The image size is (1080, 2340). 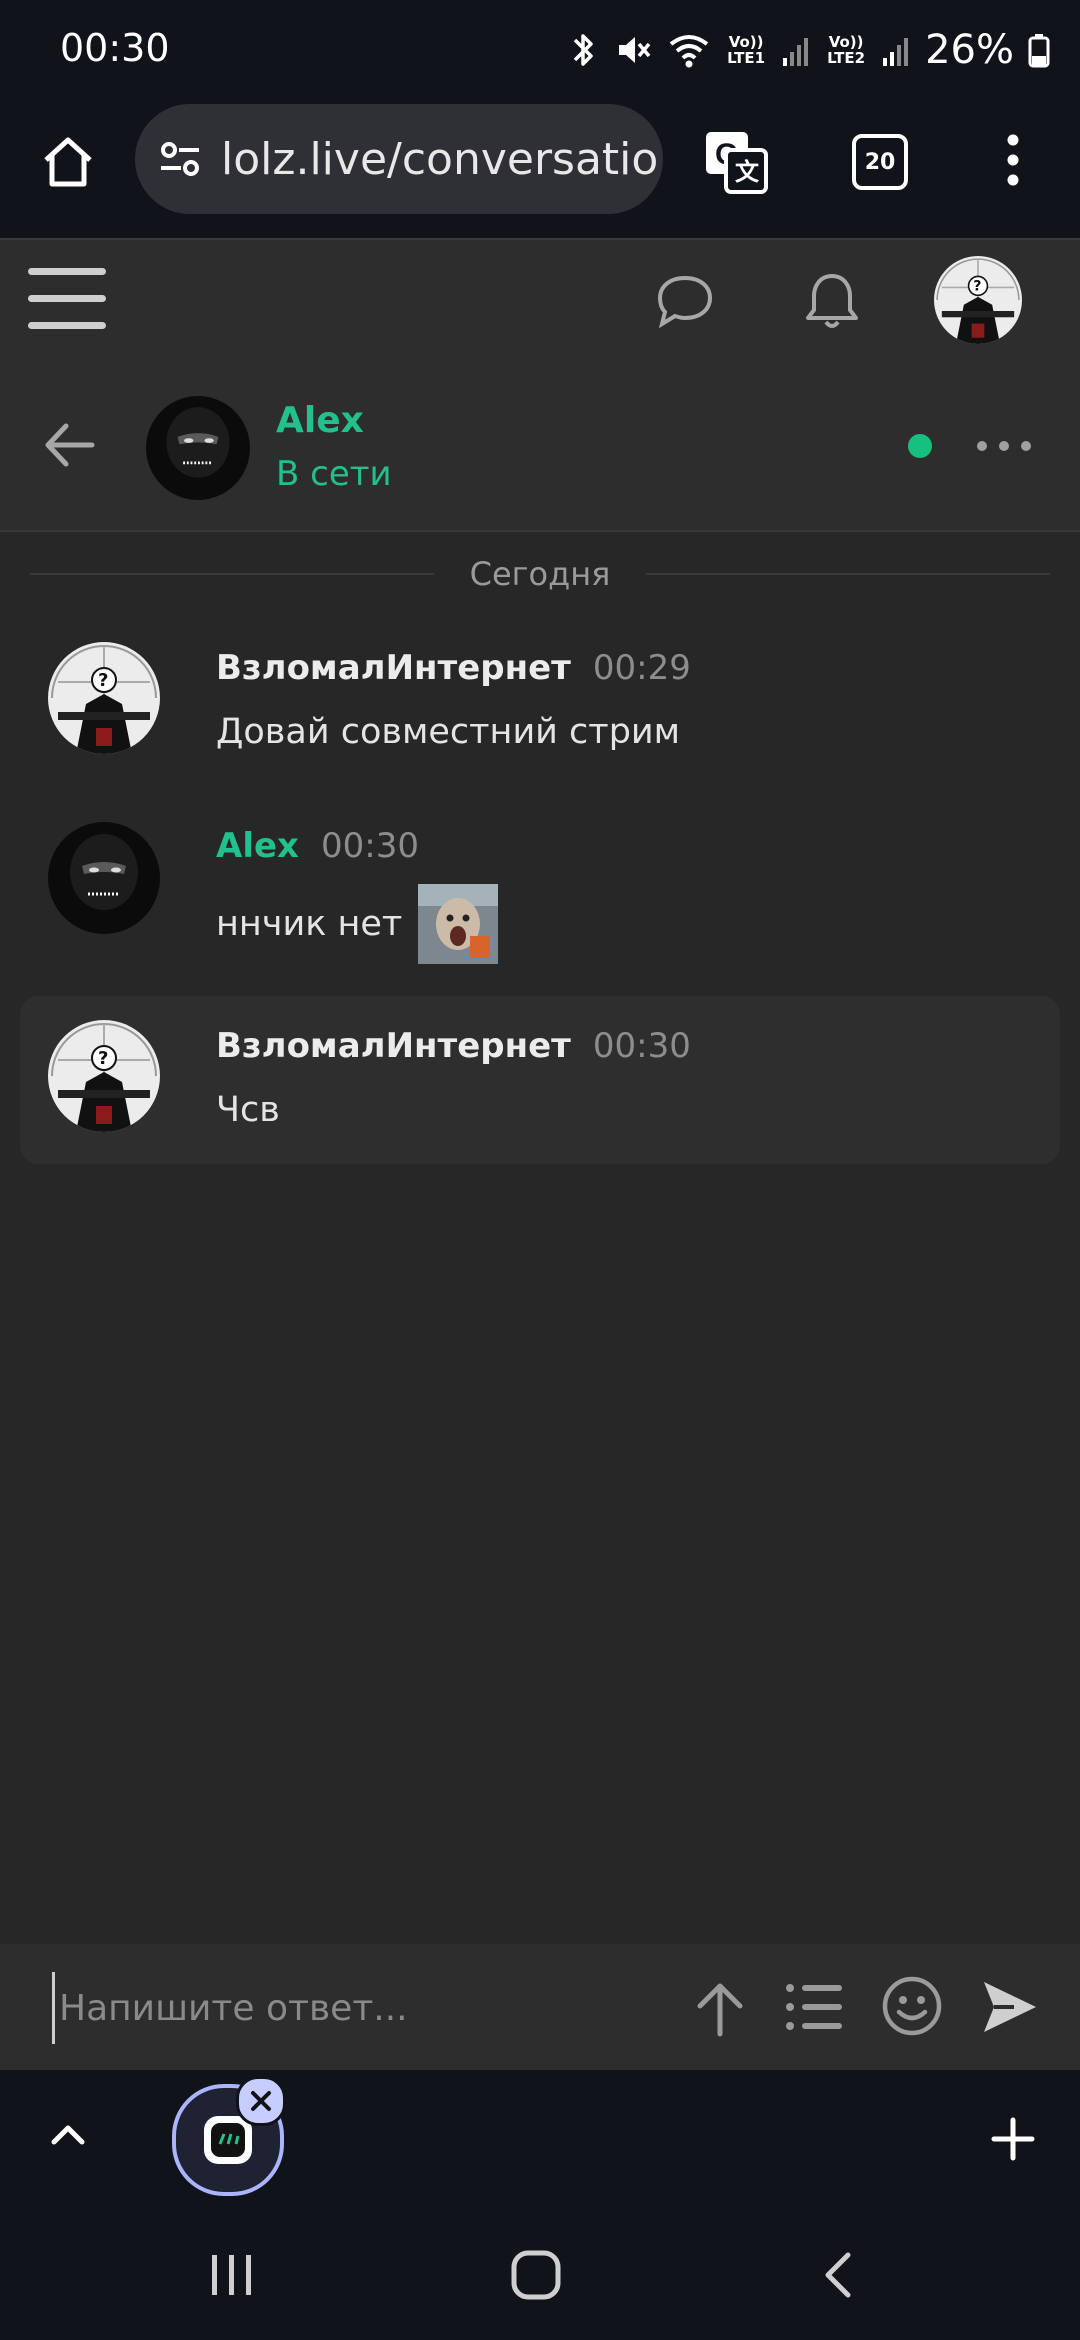 What do you see at coordinates (912, 2006) in the screenshot?
I see `emoji-icon` at bounding box center [912, 2006].